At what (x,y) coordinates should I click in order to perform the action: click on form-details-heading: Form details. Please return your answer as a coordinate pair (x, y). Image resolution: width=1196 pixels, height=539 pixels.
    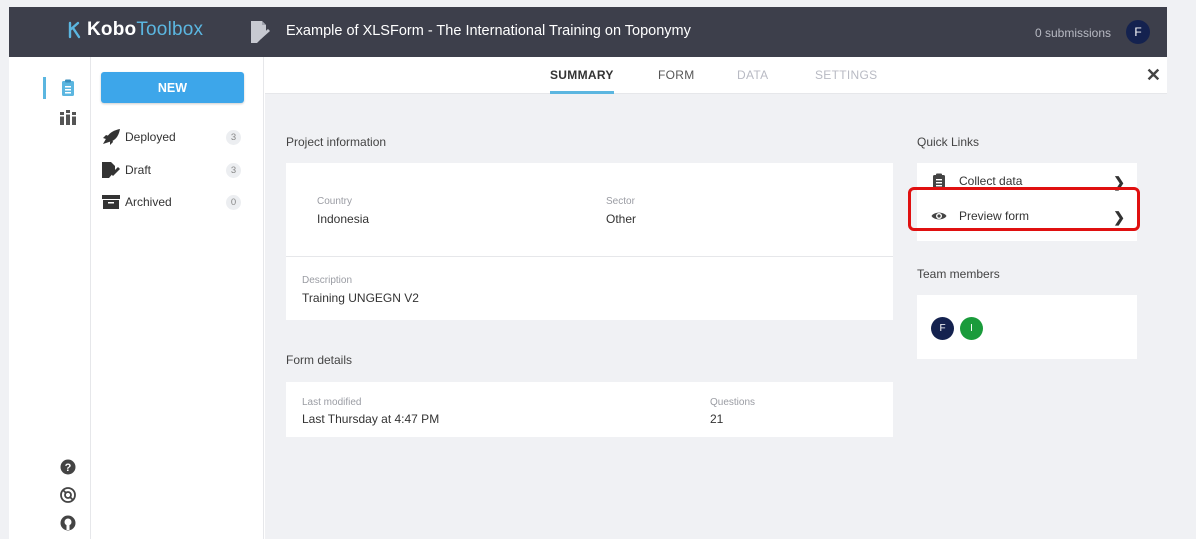
    Looking at the image, I should click on (319, 360).